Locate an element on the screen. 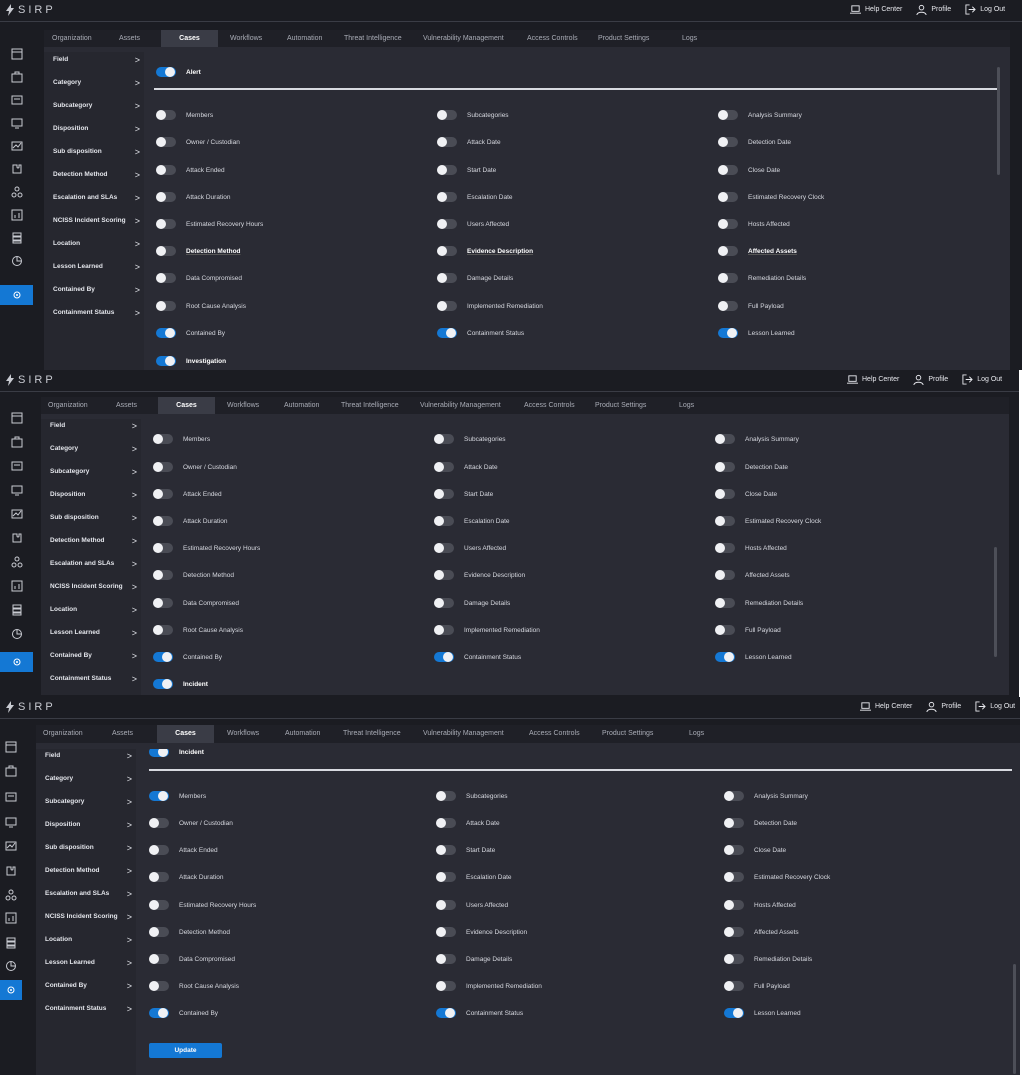  section-investigation: Investigation is located at coordinates (191, 361).